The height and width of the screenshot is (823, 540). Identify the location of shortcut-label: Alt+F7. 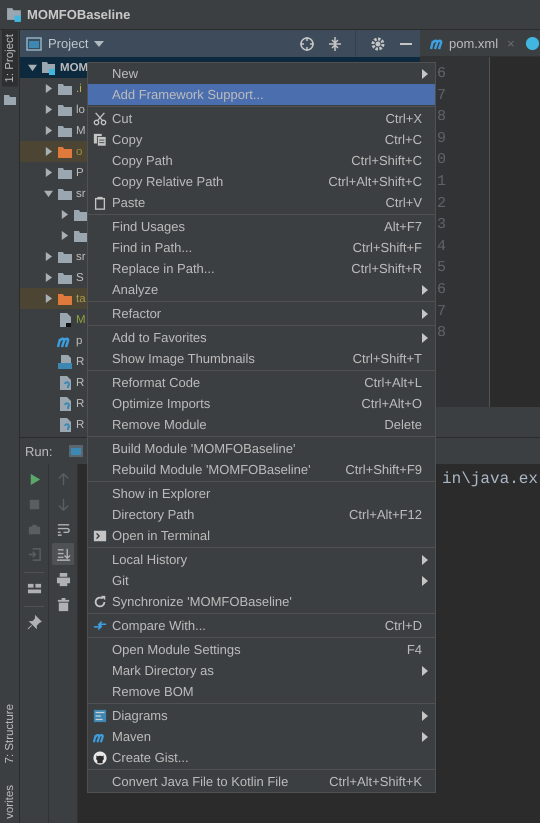
(403, 226).